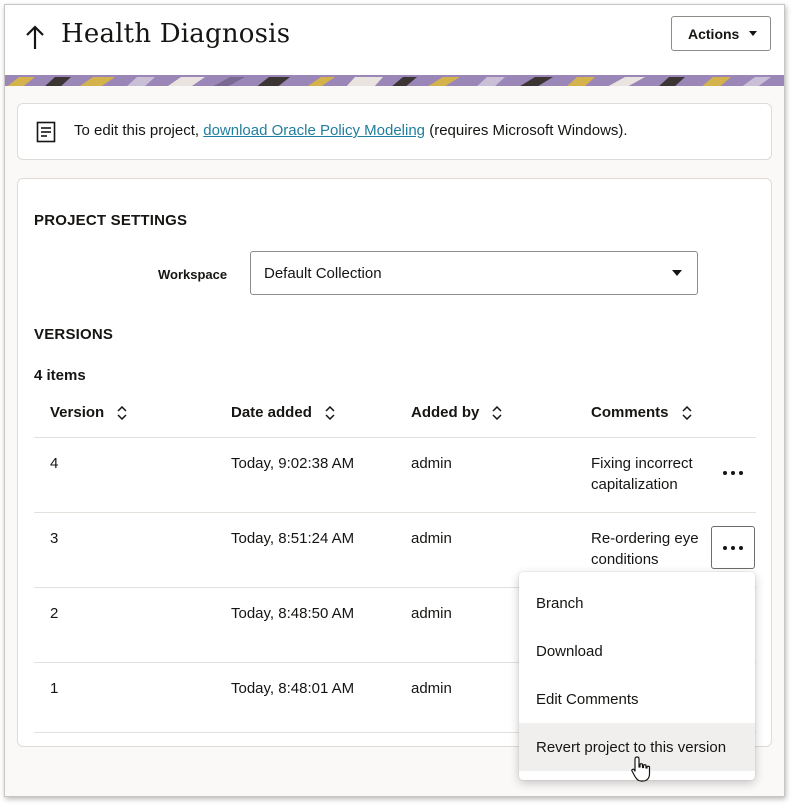 The height and width of the screenshot is (804, 792). What do you see at coordinates (634, 484) in the screenshot?
I see `comment-line: capitalization` at bounding box center [634, 484].